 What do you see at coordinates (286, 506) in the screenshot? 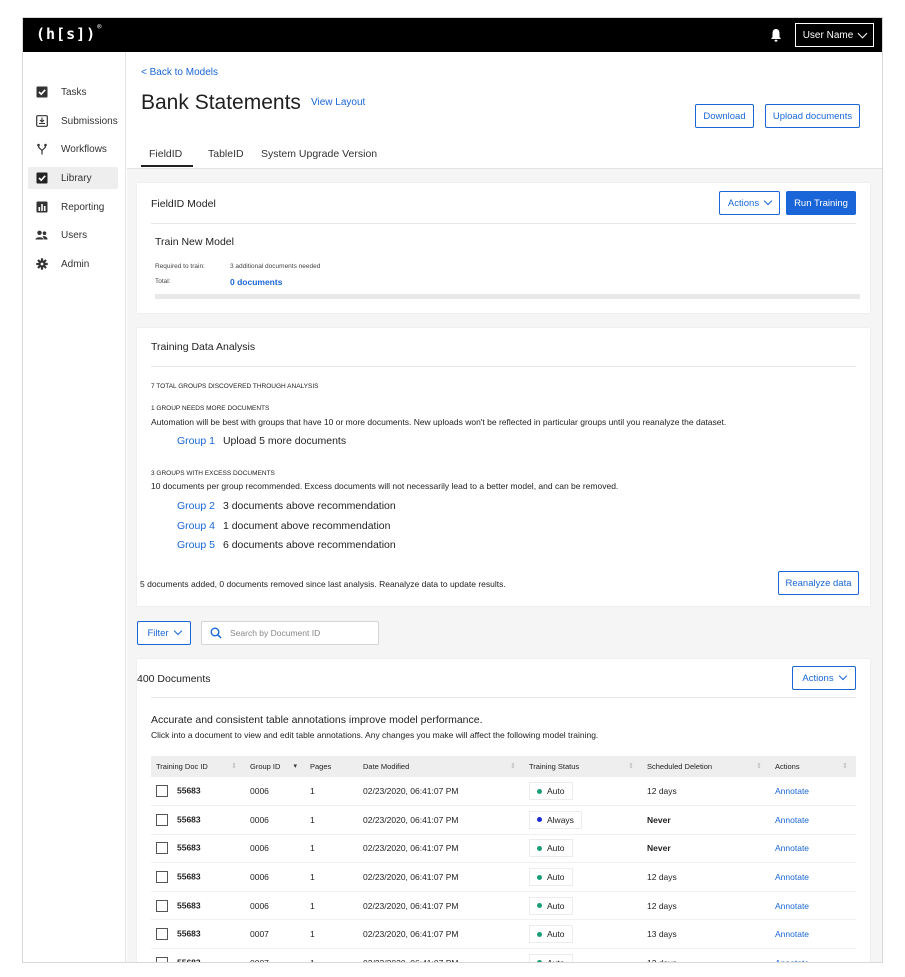
I see `group-line: Group 2 3 documents above recommendation` at bounding box center [286, 506].